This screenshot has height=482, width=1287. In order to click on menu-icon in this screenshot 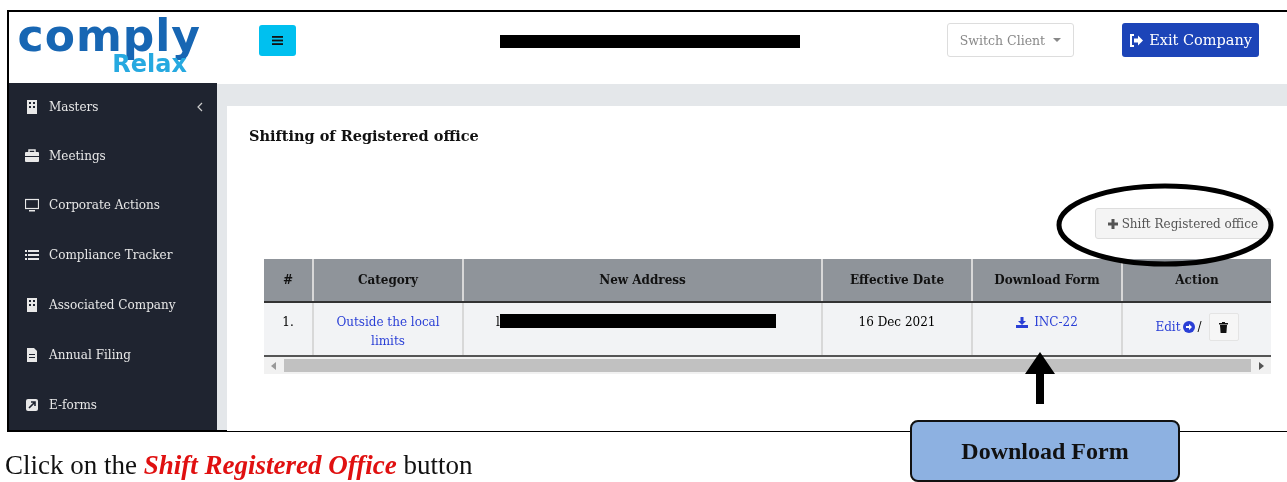, I will do `click(277, 40)`.